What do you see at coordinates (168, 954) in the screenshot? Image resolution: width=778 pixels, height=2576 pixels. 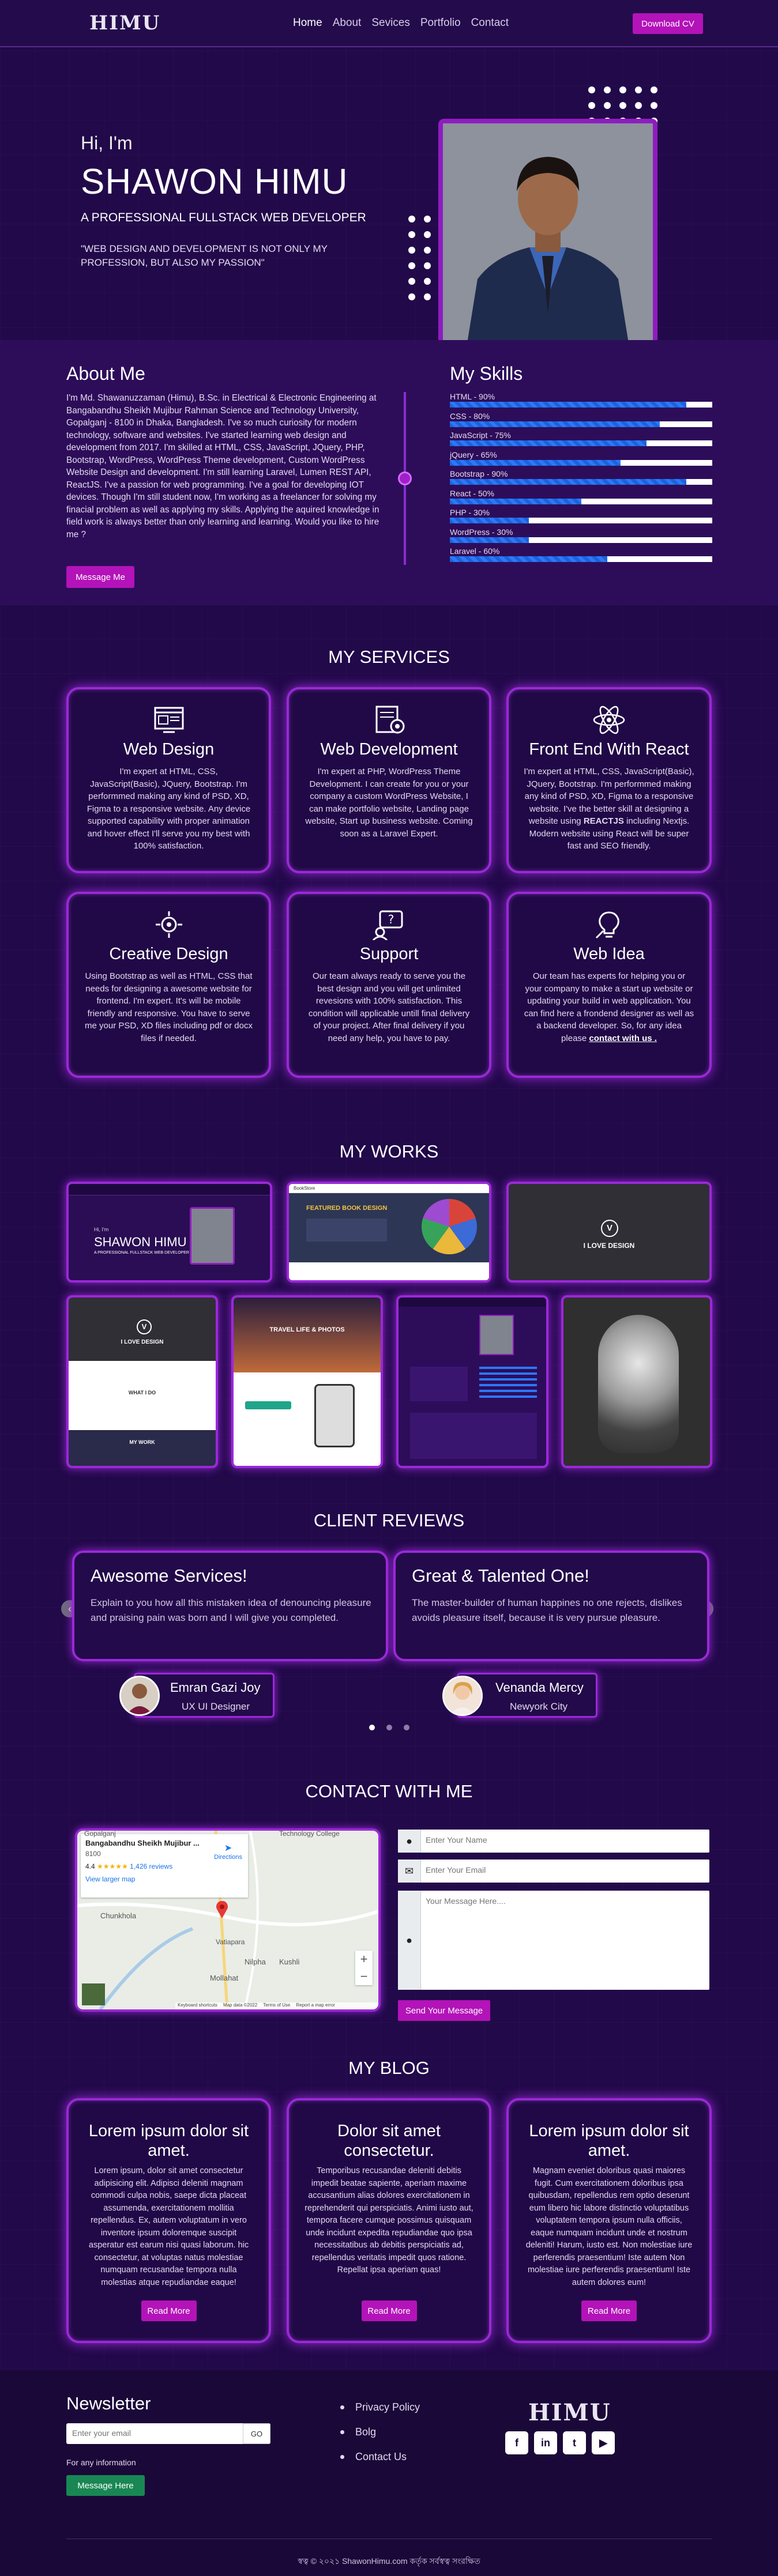 I see `service-title: Creative Design` at bounding box center [168, 954].